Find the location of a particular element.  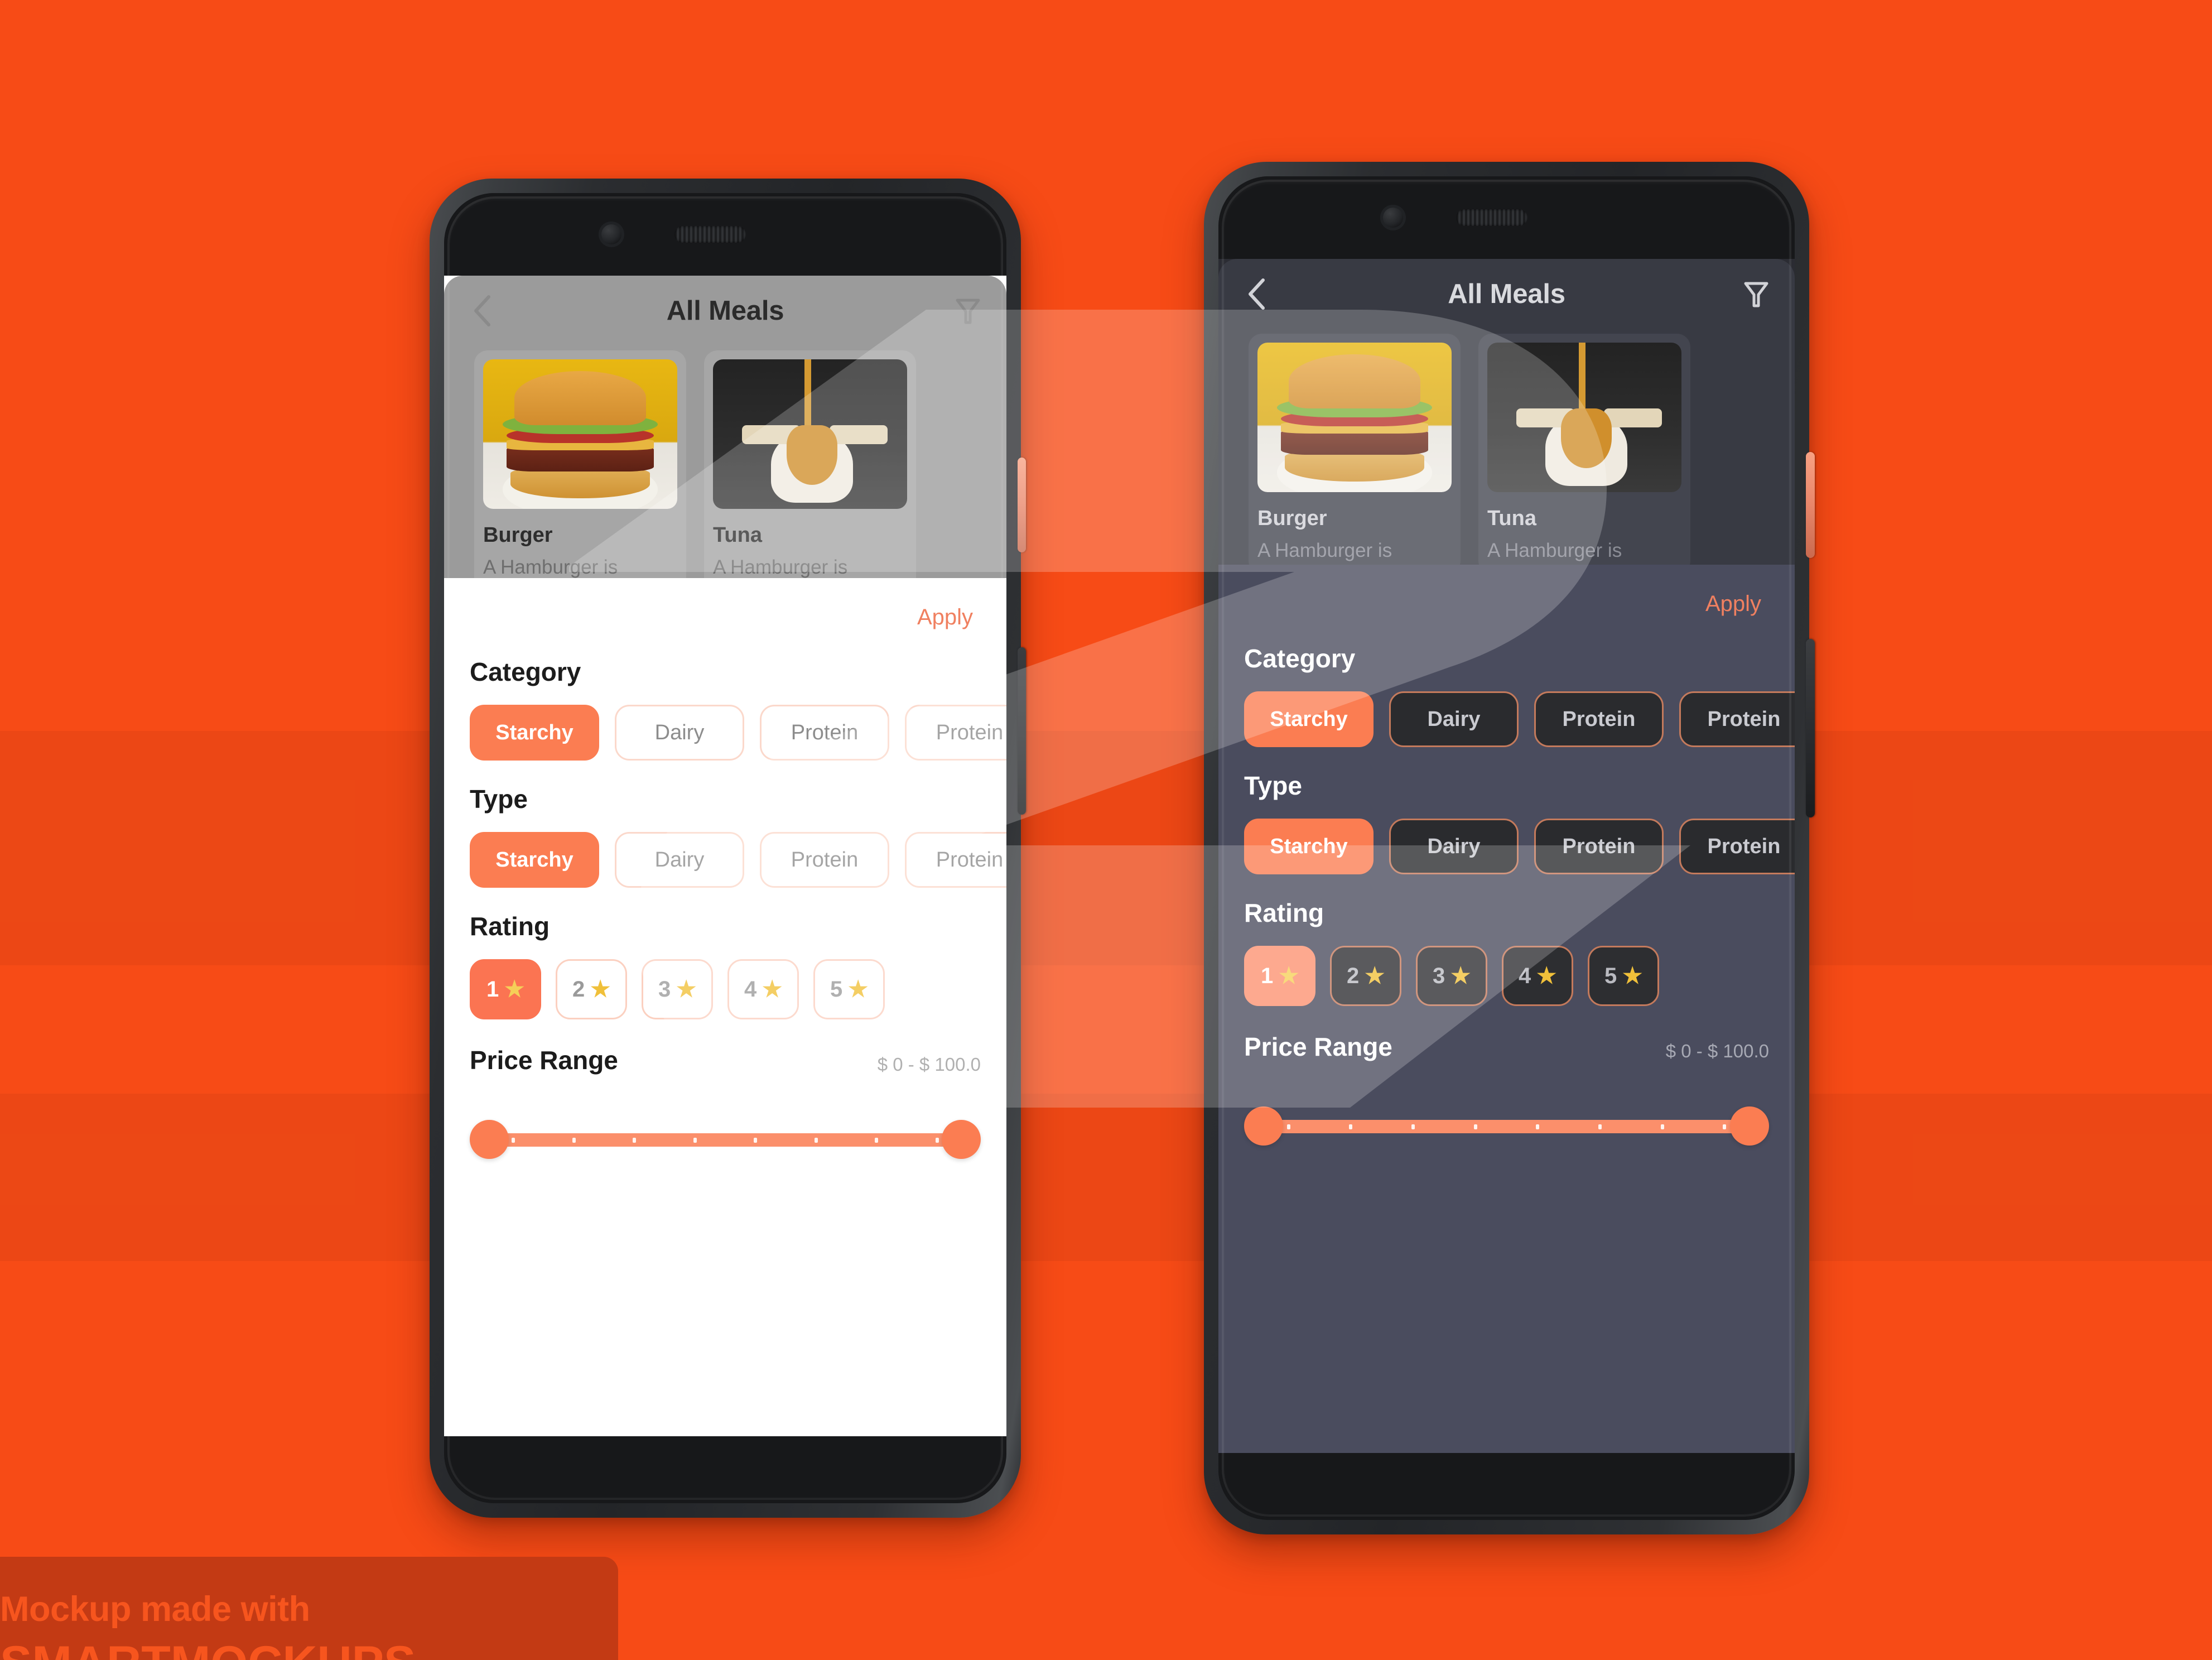

meal-name: Burger is located at coordinates (1292, 518).